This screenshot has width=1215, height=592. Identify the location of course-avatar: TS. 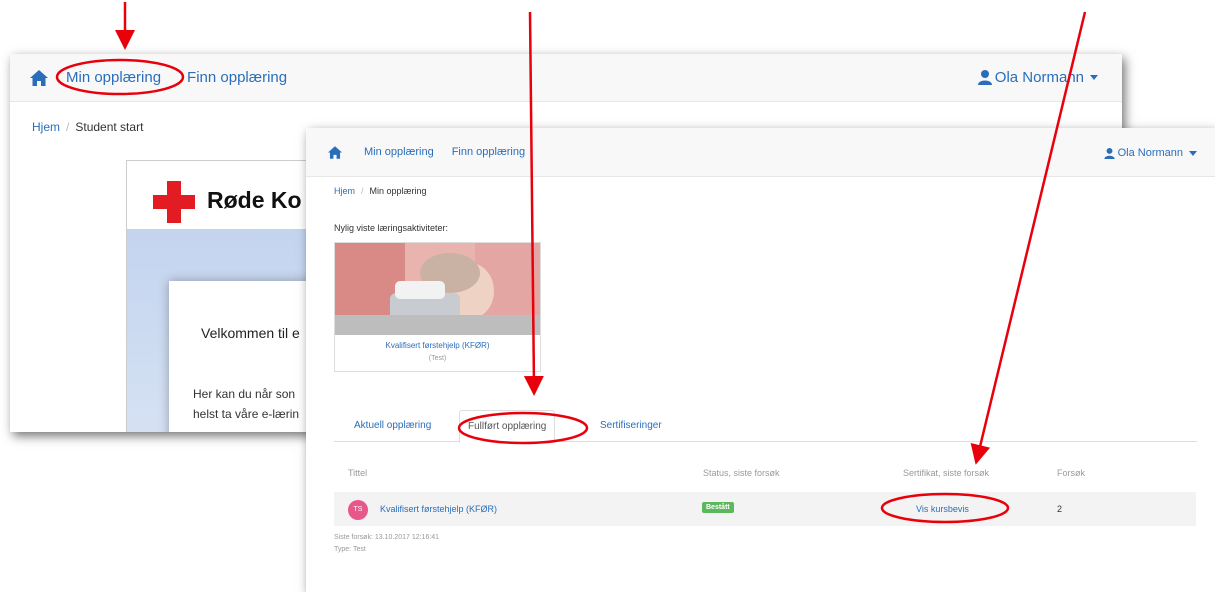
(358, 510).